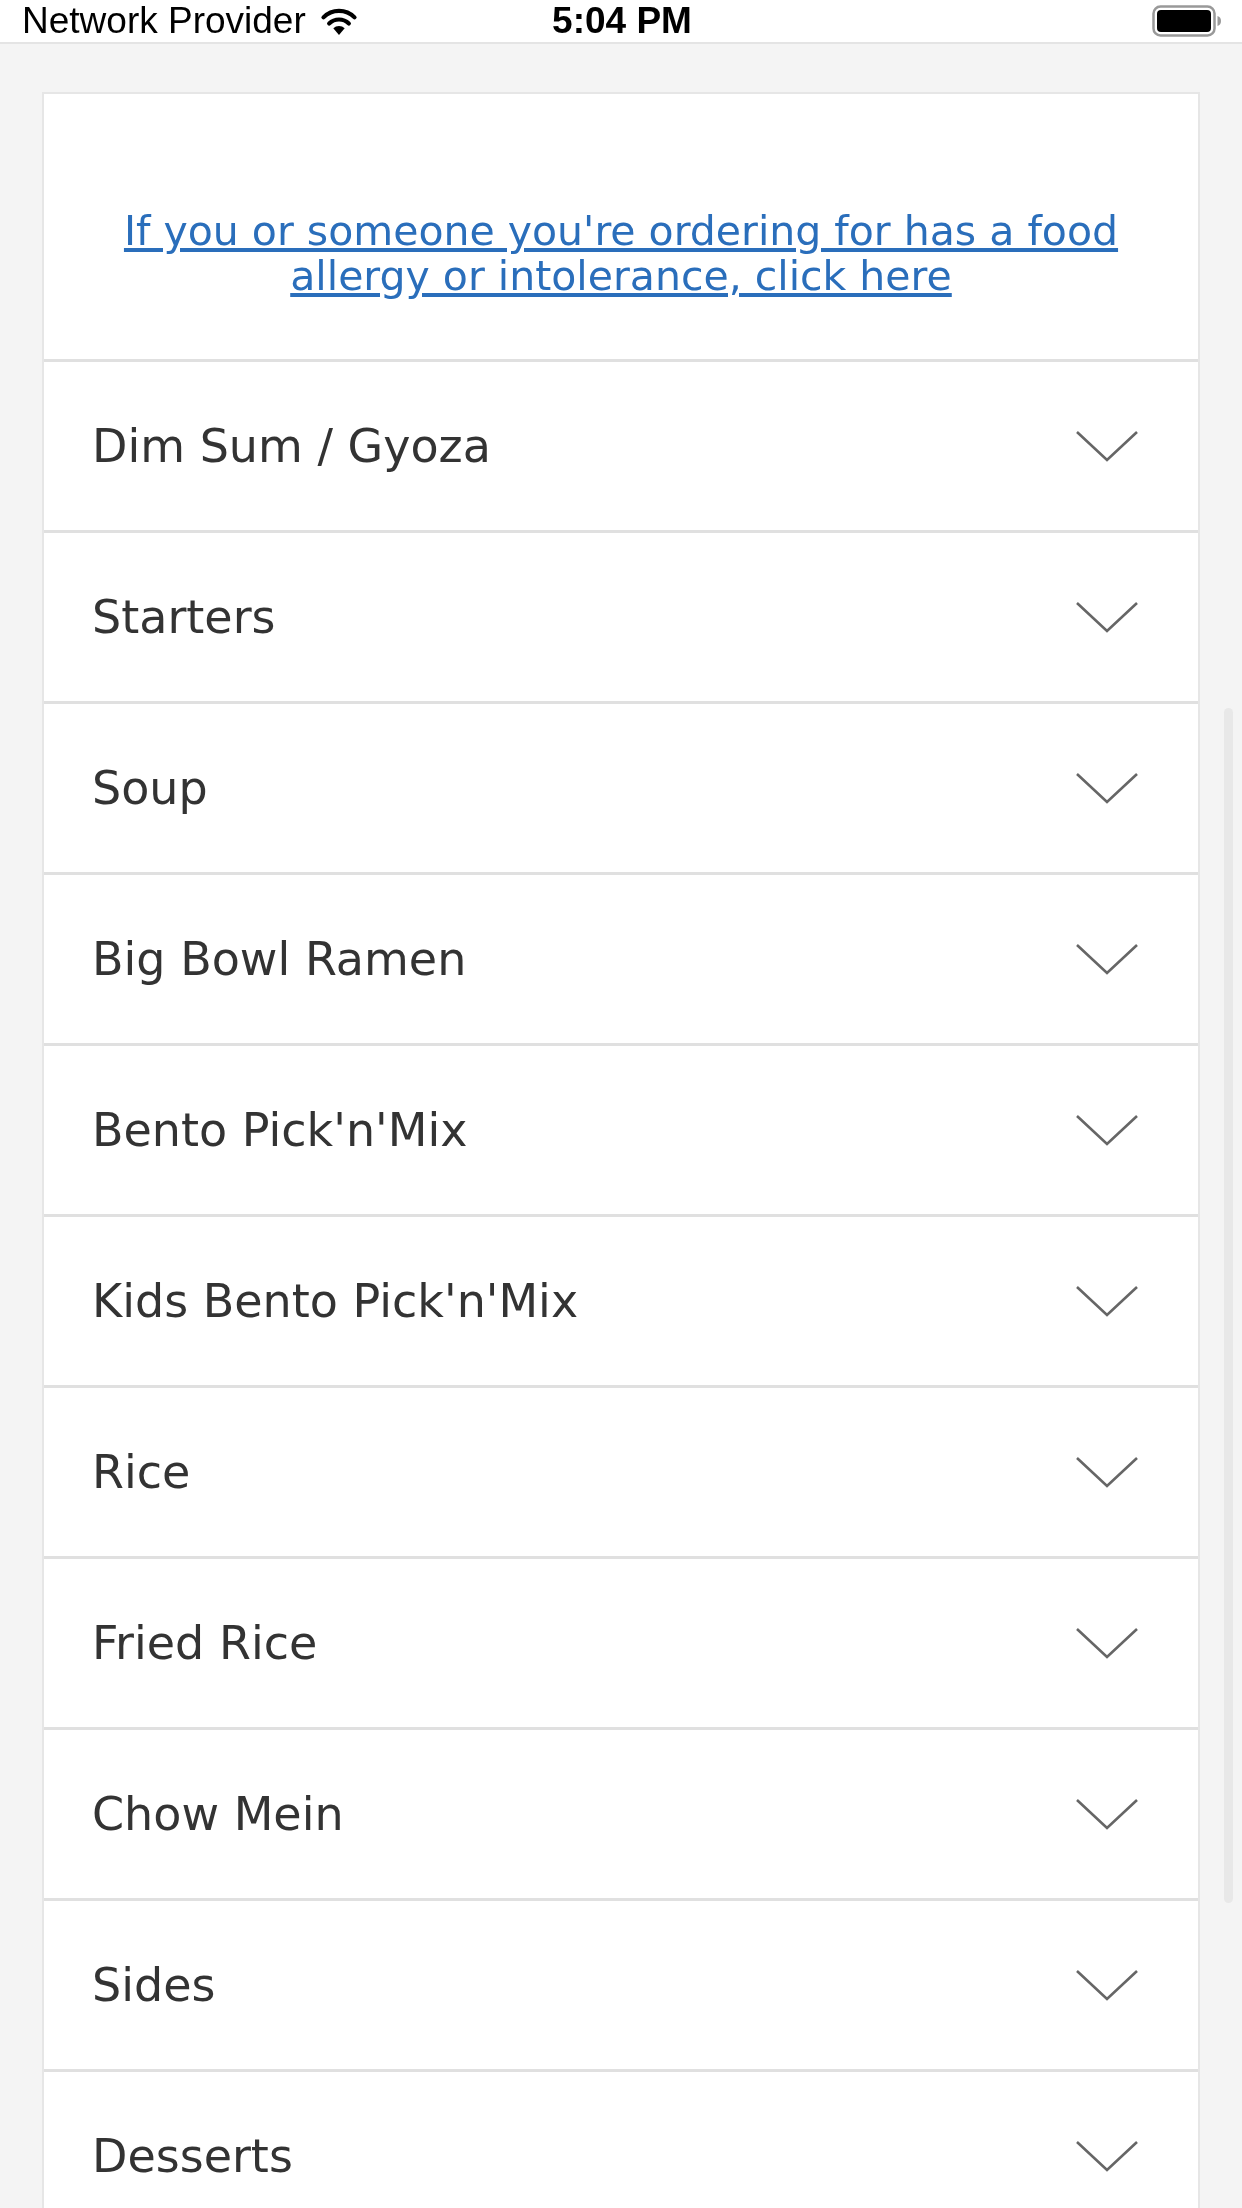  What do you see at coordinates (154, 1985) in the screenshot?
I see `category-label: Sides` at bounding box center [154, 1985].